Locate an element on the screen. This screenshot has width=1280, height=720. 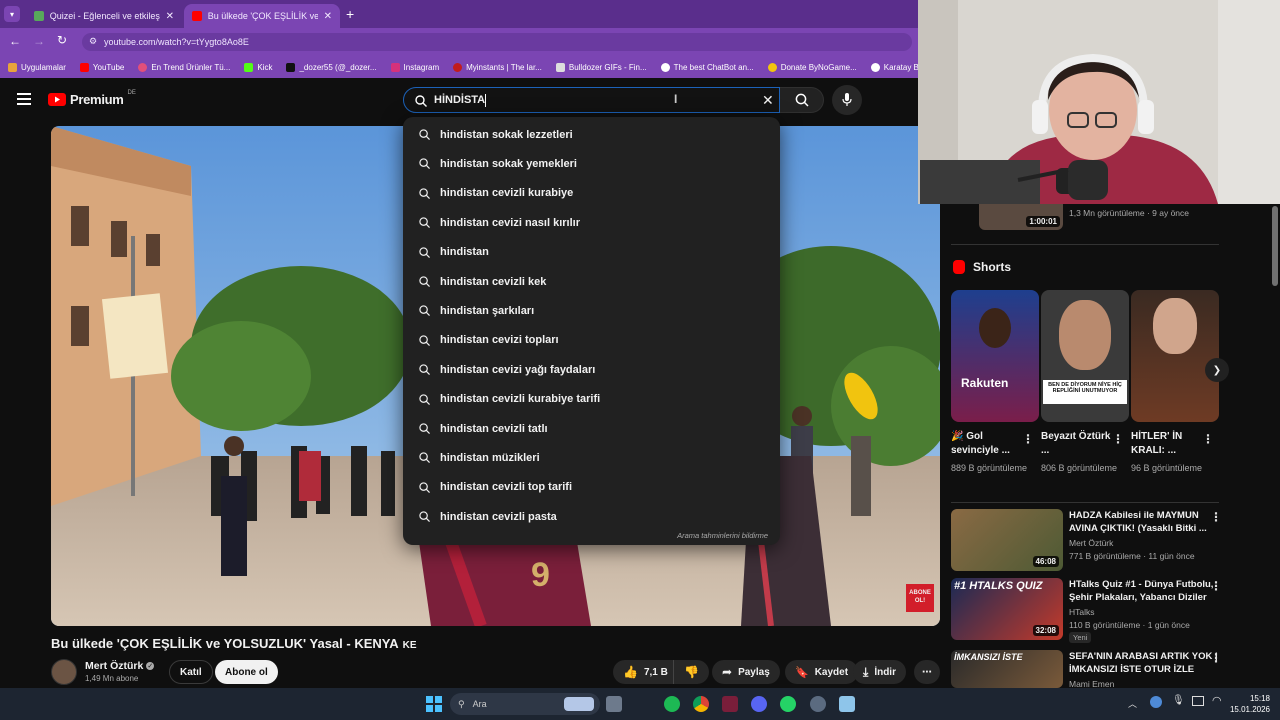
player-head is located at coordinates (995, 328).